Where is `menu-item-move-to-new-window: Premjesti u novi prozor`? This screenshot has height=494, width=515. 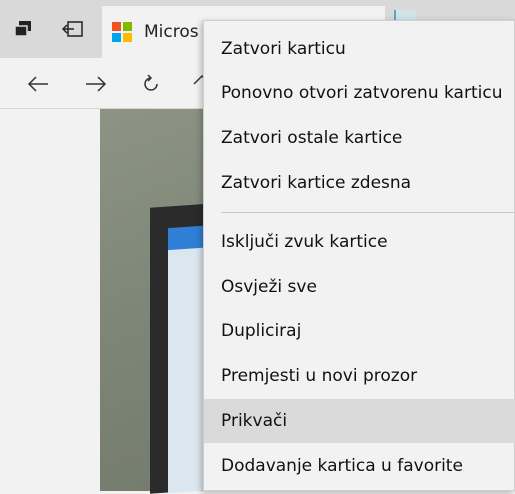
menu-item-move-to-new-window: Premjesti u novi prozor is located at coordinates (359, 376).